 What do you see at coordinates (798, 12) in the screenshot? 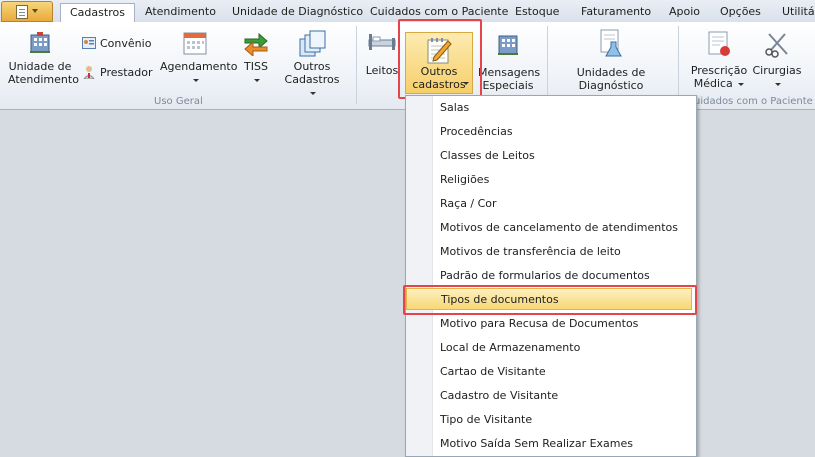
I see `tab-utilitarios: Utilitár` at bounding box center [798, 12].